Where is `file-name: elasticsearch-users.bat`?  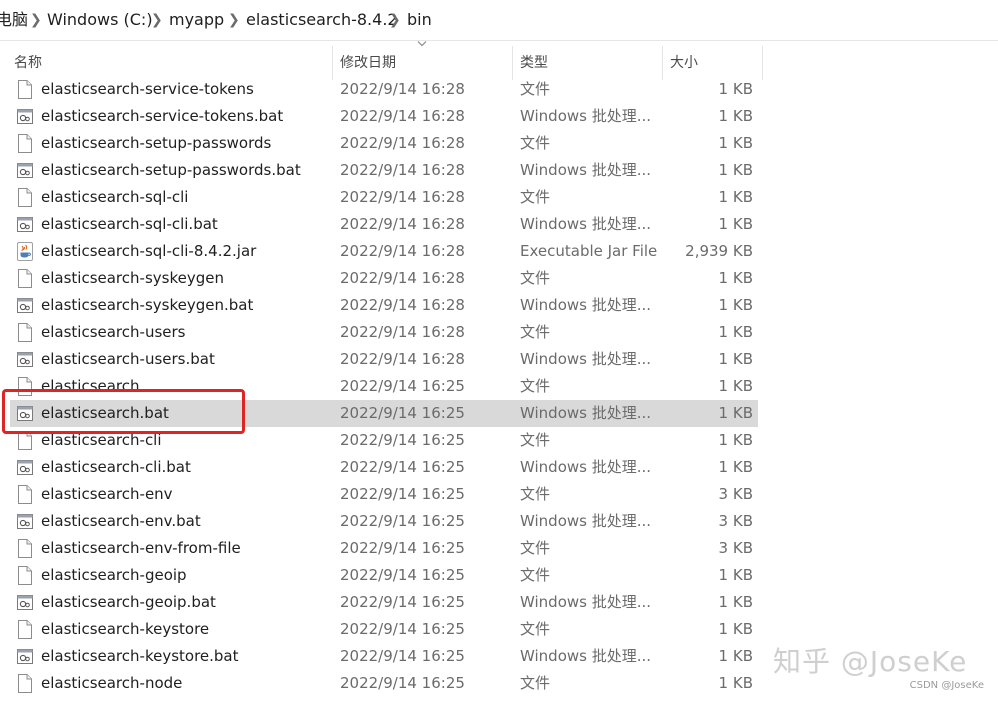
file-name: elasticsearch-users.bat is located at coordinates (128, 359).